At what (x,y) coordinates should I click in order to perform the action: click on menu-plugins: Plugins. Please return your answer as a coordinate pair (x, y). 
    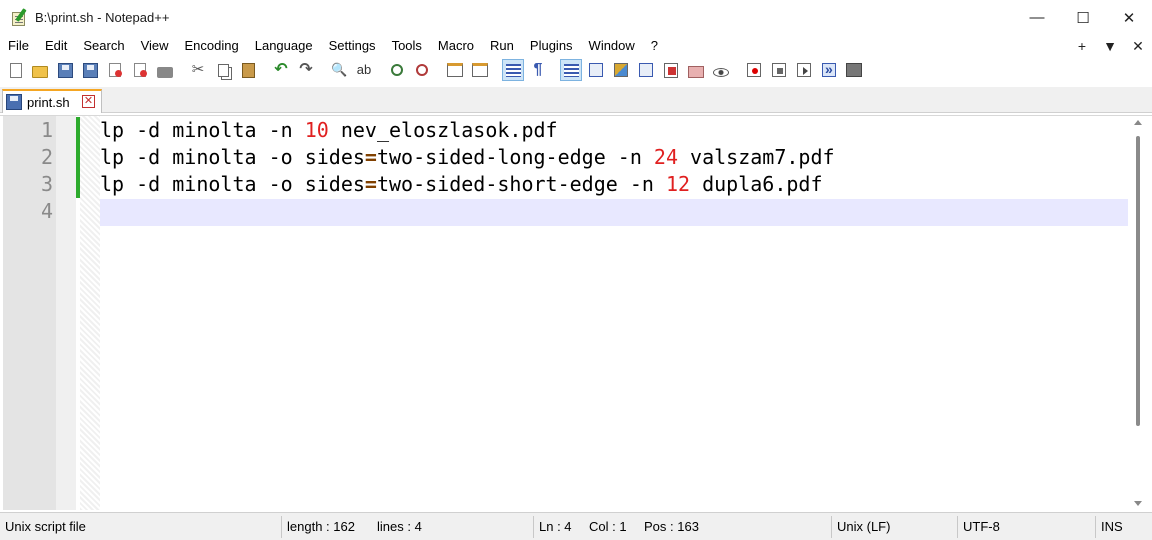
    Looking at the image, I should click on (551, 46).